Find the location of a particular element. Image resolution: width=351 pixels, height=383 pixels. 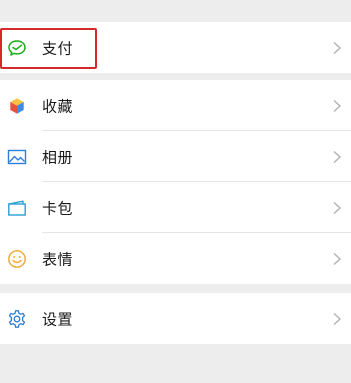

menu-item-settings: 设置 is located at coordinates (175, 318).